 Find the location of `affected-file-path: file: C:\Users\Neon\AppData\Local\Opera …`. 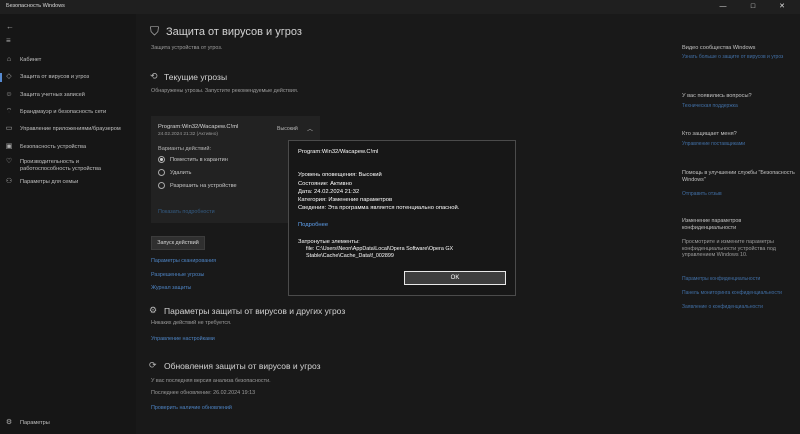

affected-file-path: file: C:\Users\Neon\AppData\Local\Opera … is located at coordinates (380, 252).